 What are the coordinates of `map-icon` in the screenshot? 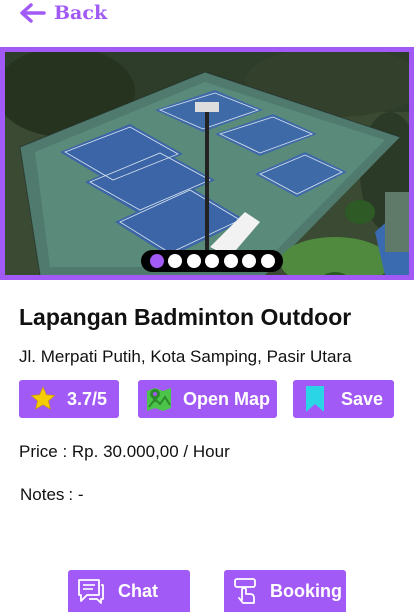 It's located at (159, 399).